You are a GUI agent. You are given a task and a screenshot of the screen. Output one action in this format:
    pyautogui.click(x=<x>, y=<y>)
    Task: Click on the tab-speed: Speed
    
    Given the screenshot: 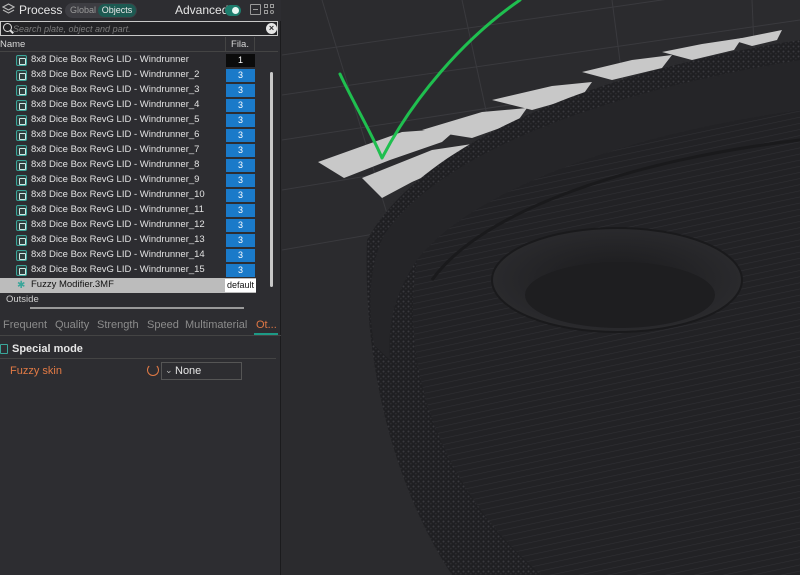 What is the action you would take?
    pyautogui.click(x=163, y=325)
    